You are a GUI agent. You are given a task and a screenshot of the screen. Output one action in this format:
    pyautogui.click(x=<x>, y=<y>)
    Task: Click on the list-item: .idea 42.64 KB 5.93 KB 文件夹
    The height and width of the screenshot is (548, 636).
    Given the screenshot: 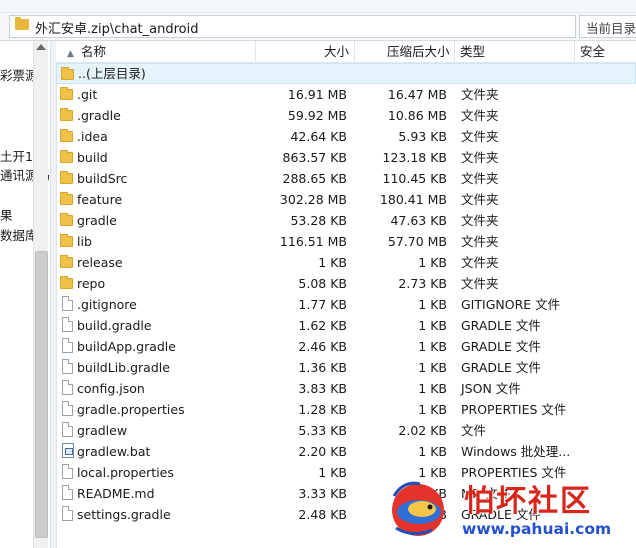 What is the action you would take?
    pyautogui.click(x=346, y=136)
    